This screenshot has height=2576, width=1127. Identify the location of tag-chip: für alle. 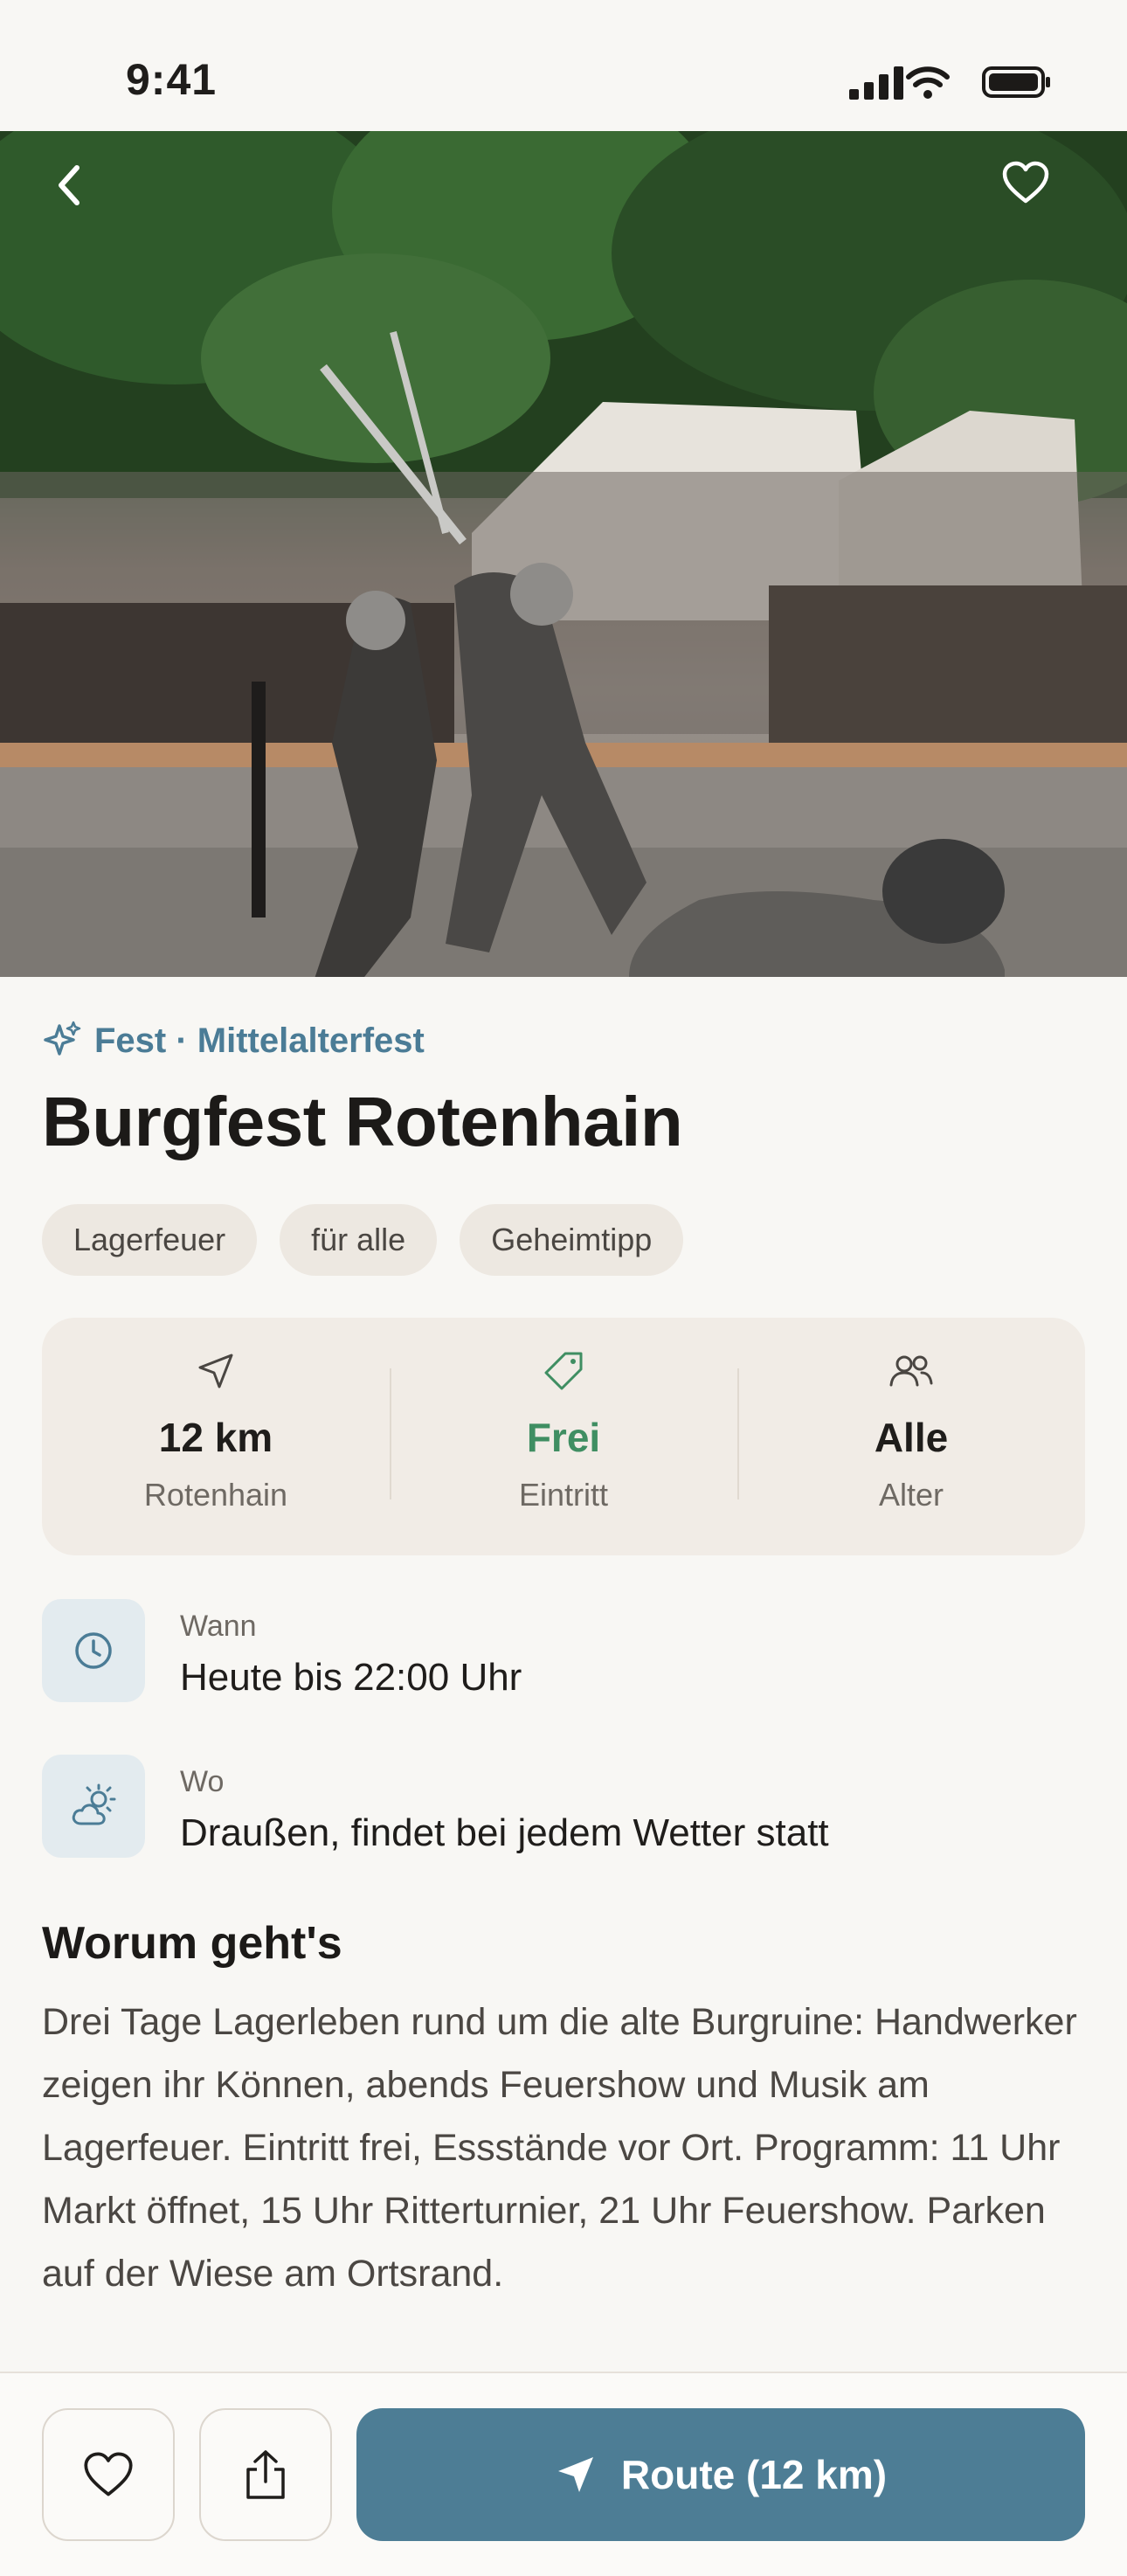
(359, 1240).